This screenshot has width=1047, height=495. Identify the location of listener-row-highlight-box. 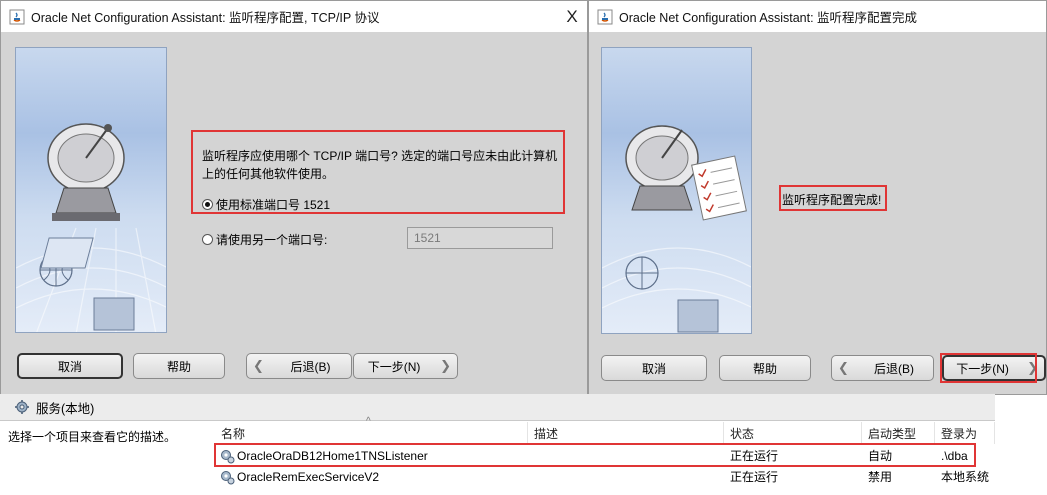
(595, 455).